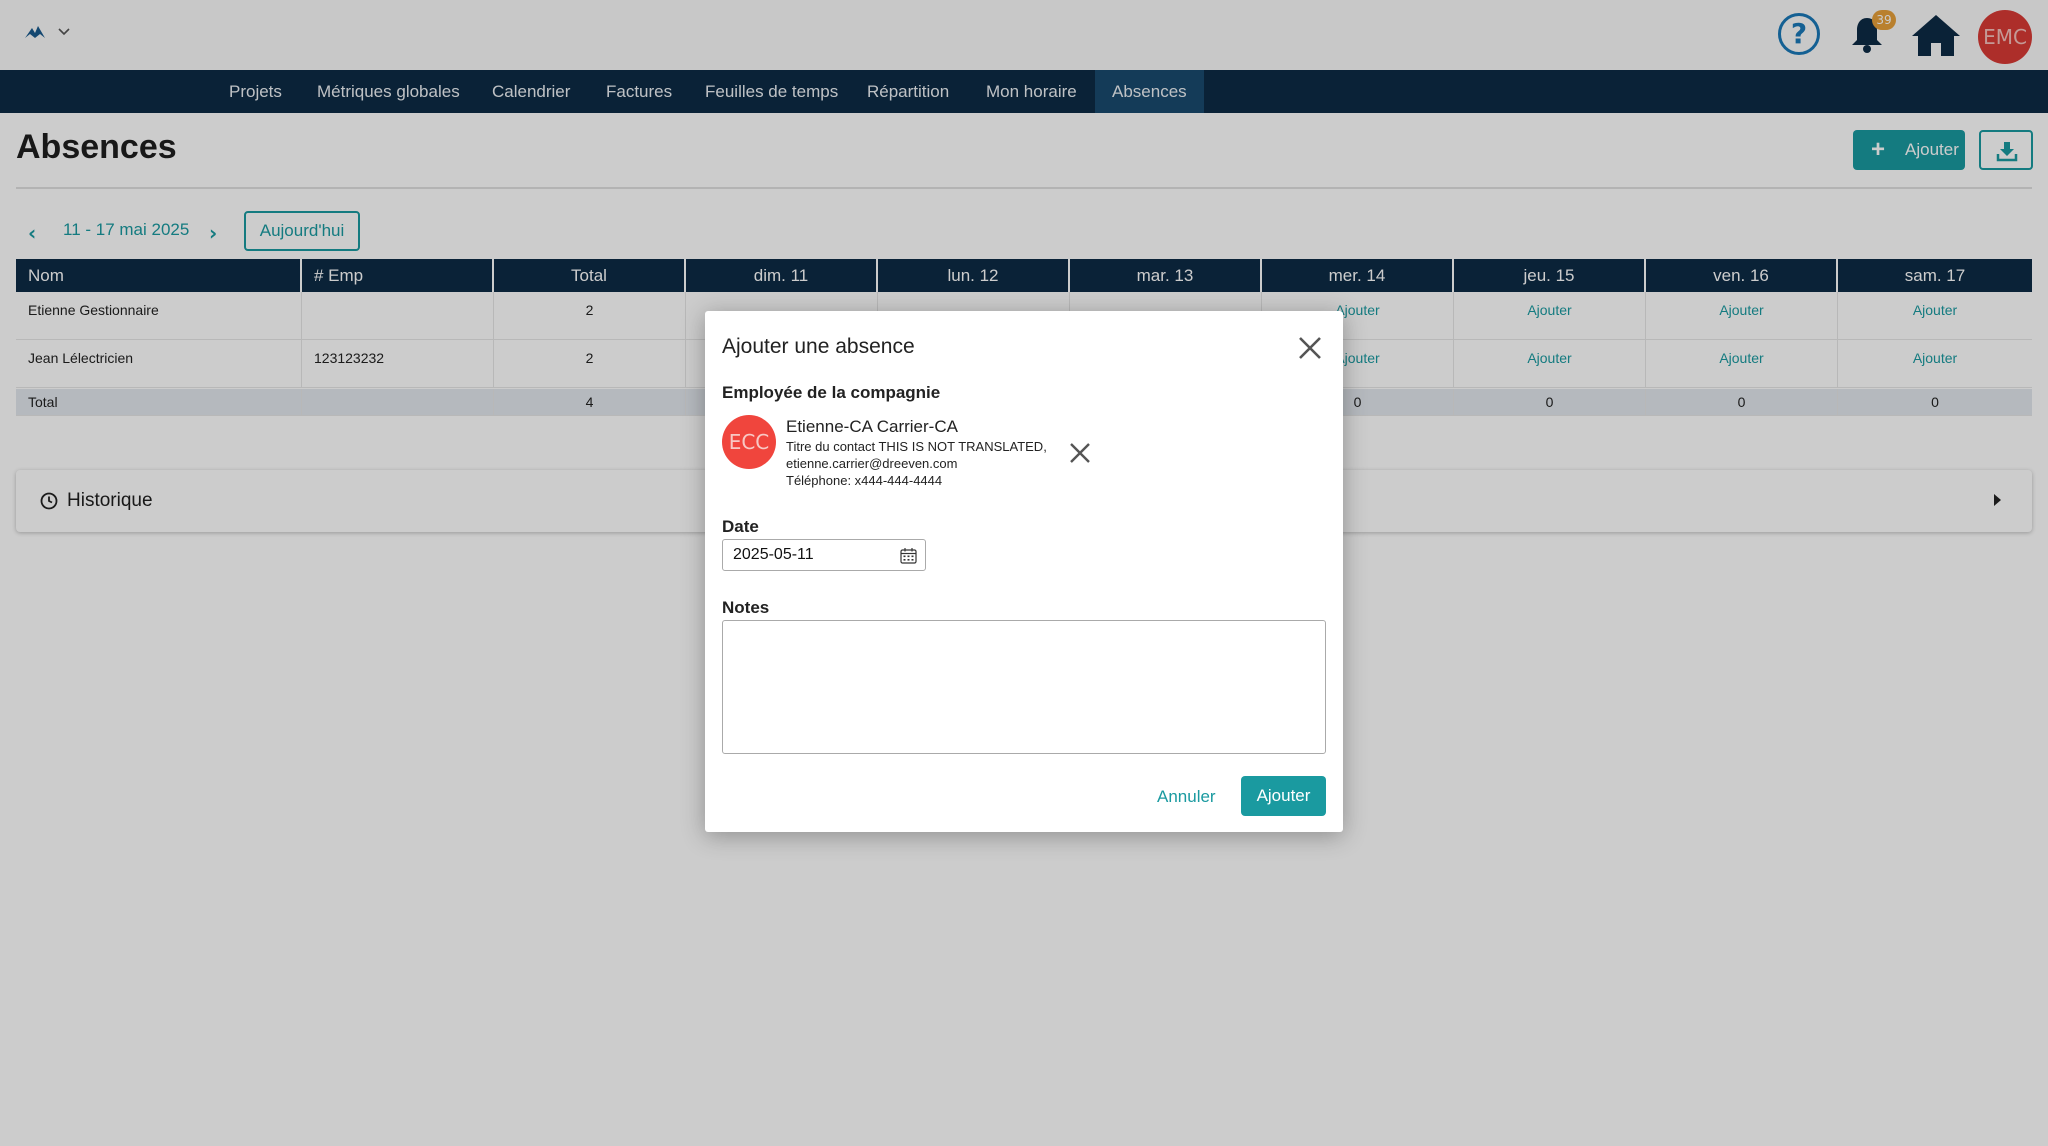 Image resolution: width=2048 pixels, height=1146 pixels. I want to click on employee-name: Etienne-CA Carrier-CA, so click(872, 426).